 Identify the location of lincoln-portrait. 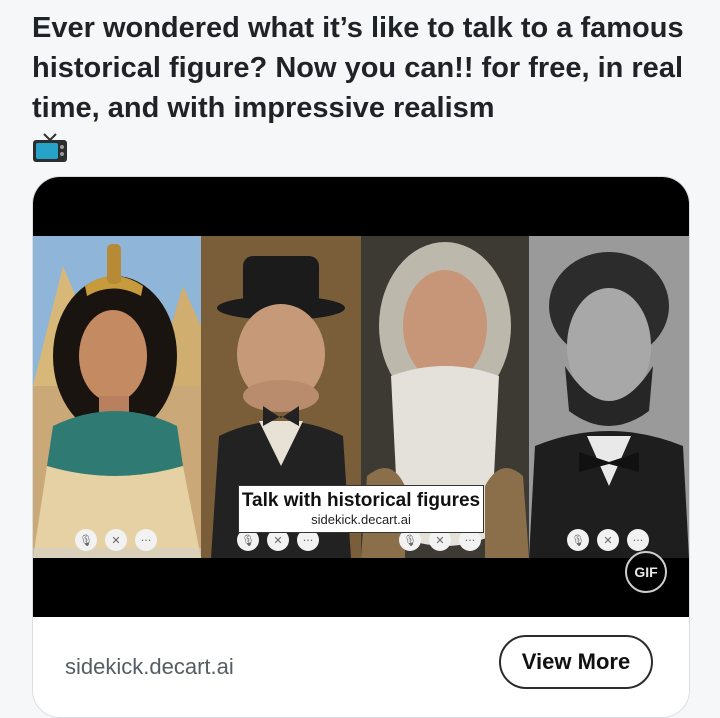
(609, 397).